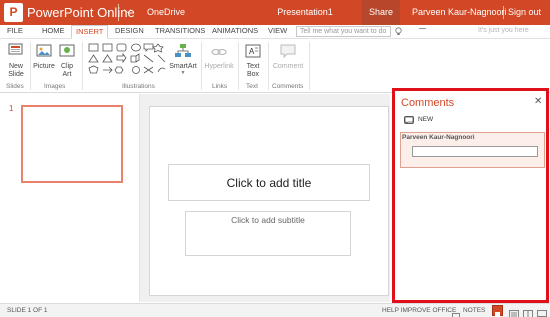 This screenshot has height=317, width=550. I want to click on picture-button: Picture, so click(44, 56).